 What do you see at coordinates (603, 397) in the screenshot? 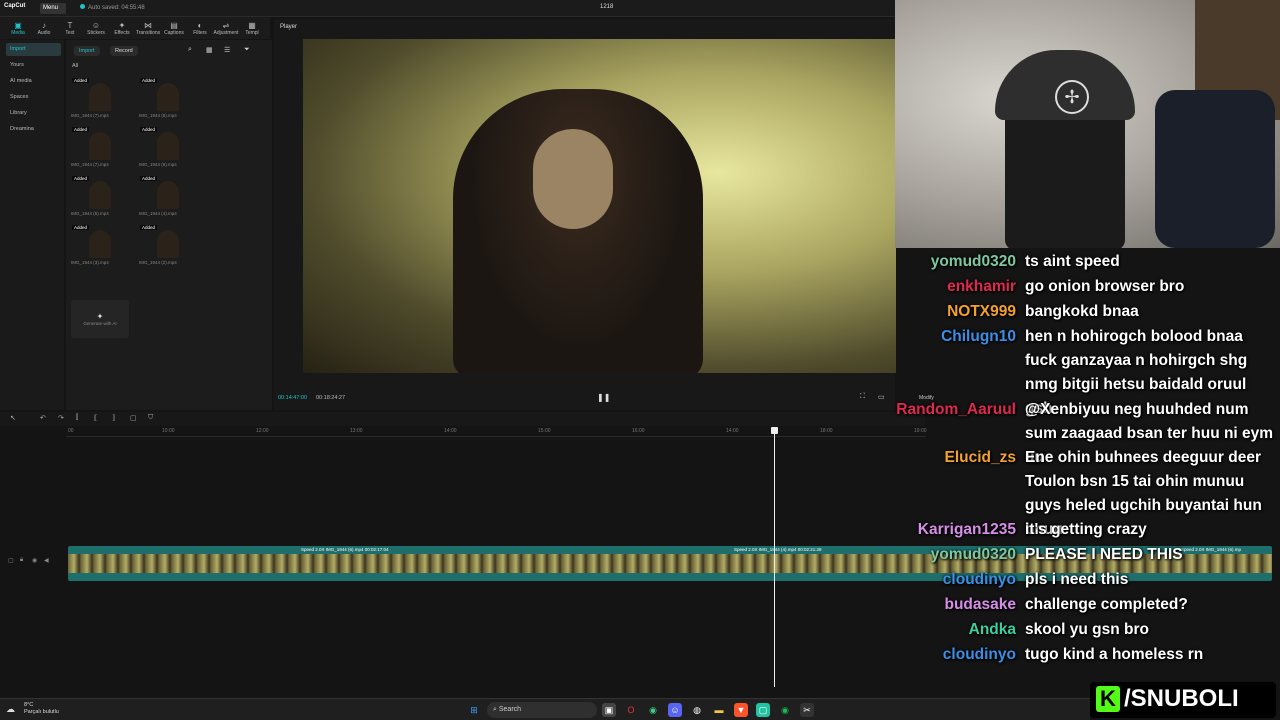
I see `pause-icon: ❚❚` at bounding box center [603, 397].